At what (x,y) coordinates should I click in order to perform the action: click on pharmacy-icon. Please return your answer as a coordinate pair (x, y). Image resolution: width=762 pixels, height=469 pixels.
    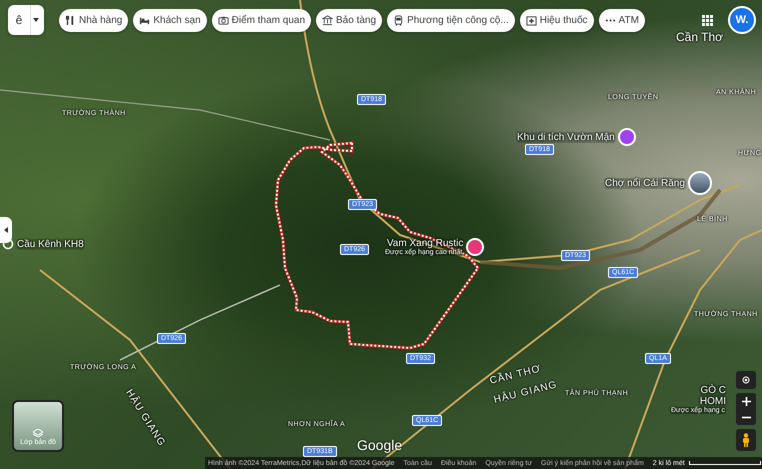
    Looking at the image, I should click on (531, 20).